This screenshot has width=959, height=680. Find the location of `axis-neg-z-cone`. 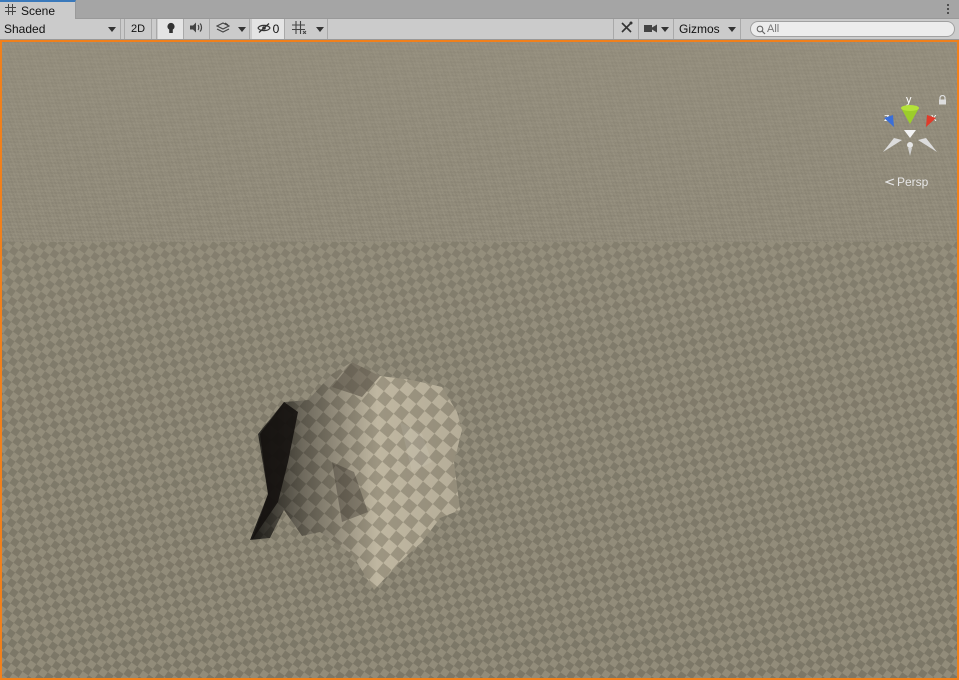

axis-neg-z-cone is located at coordinates (892, 145).